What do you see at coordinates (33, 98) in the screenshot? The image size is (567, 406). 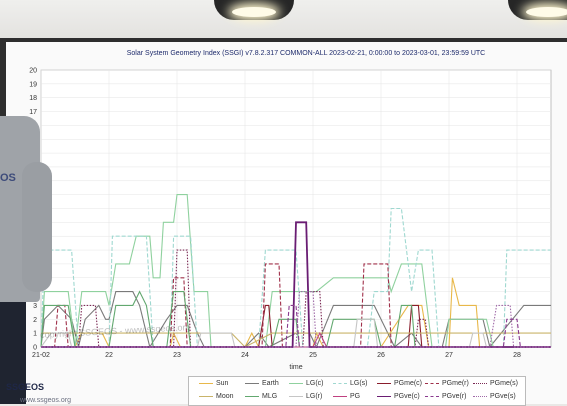 I see `y-tick-label: 18` at bounding box center [33, 98].